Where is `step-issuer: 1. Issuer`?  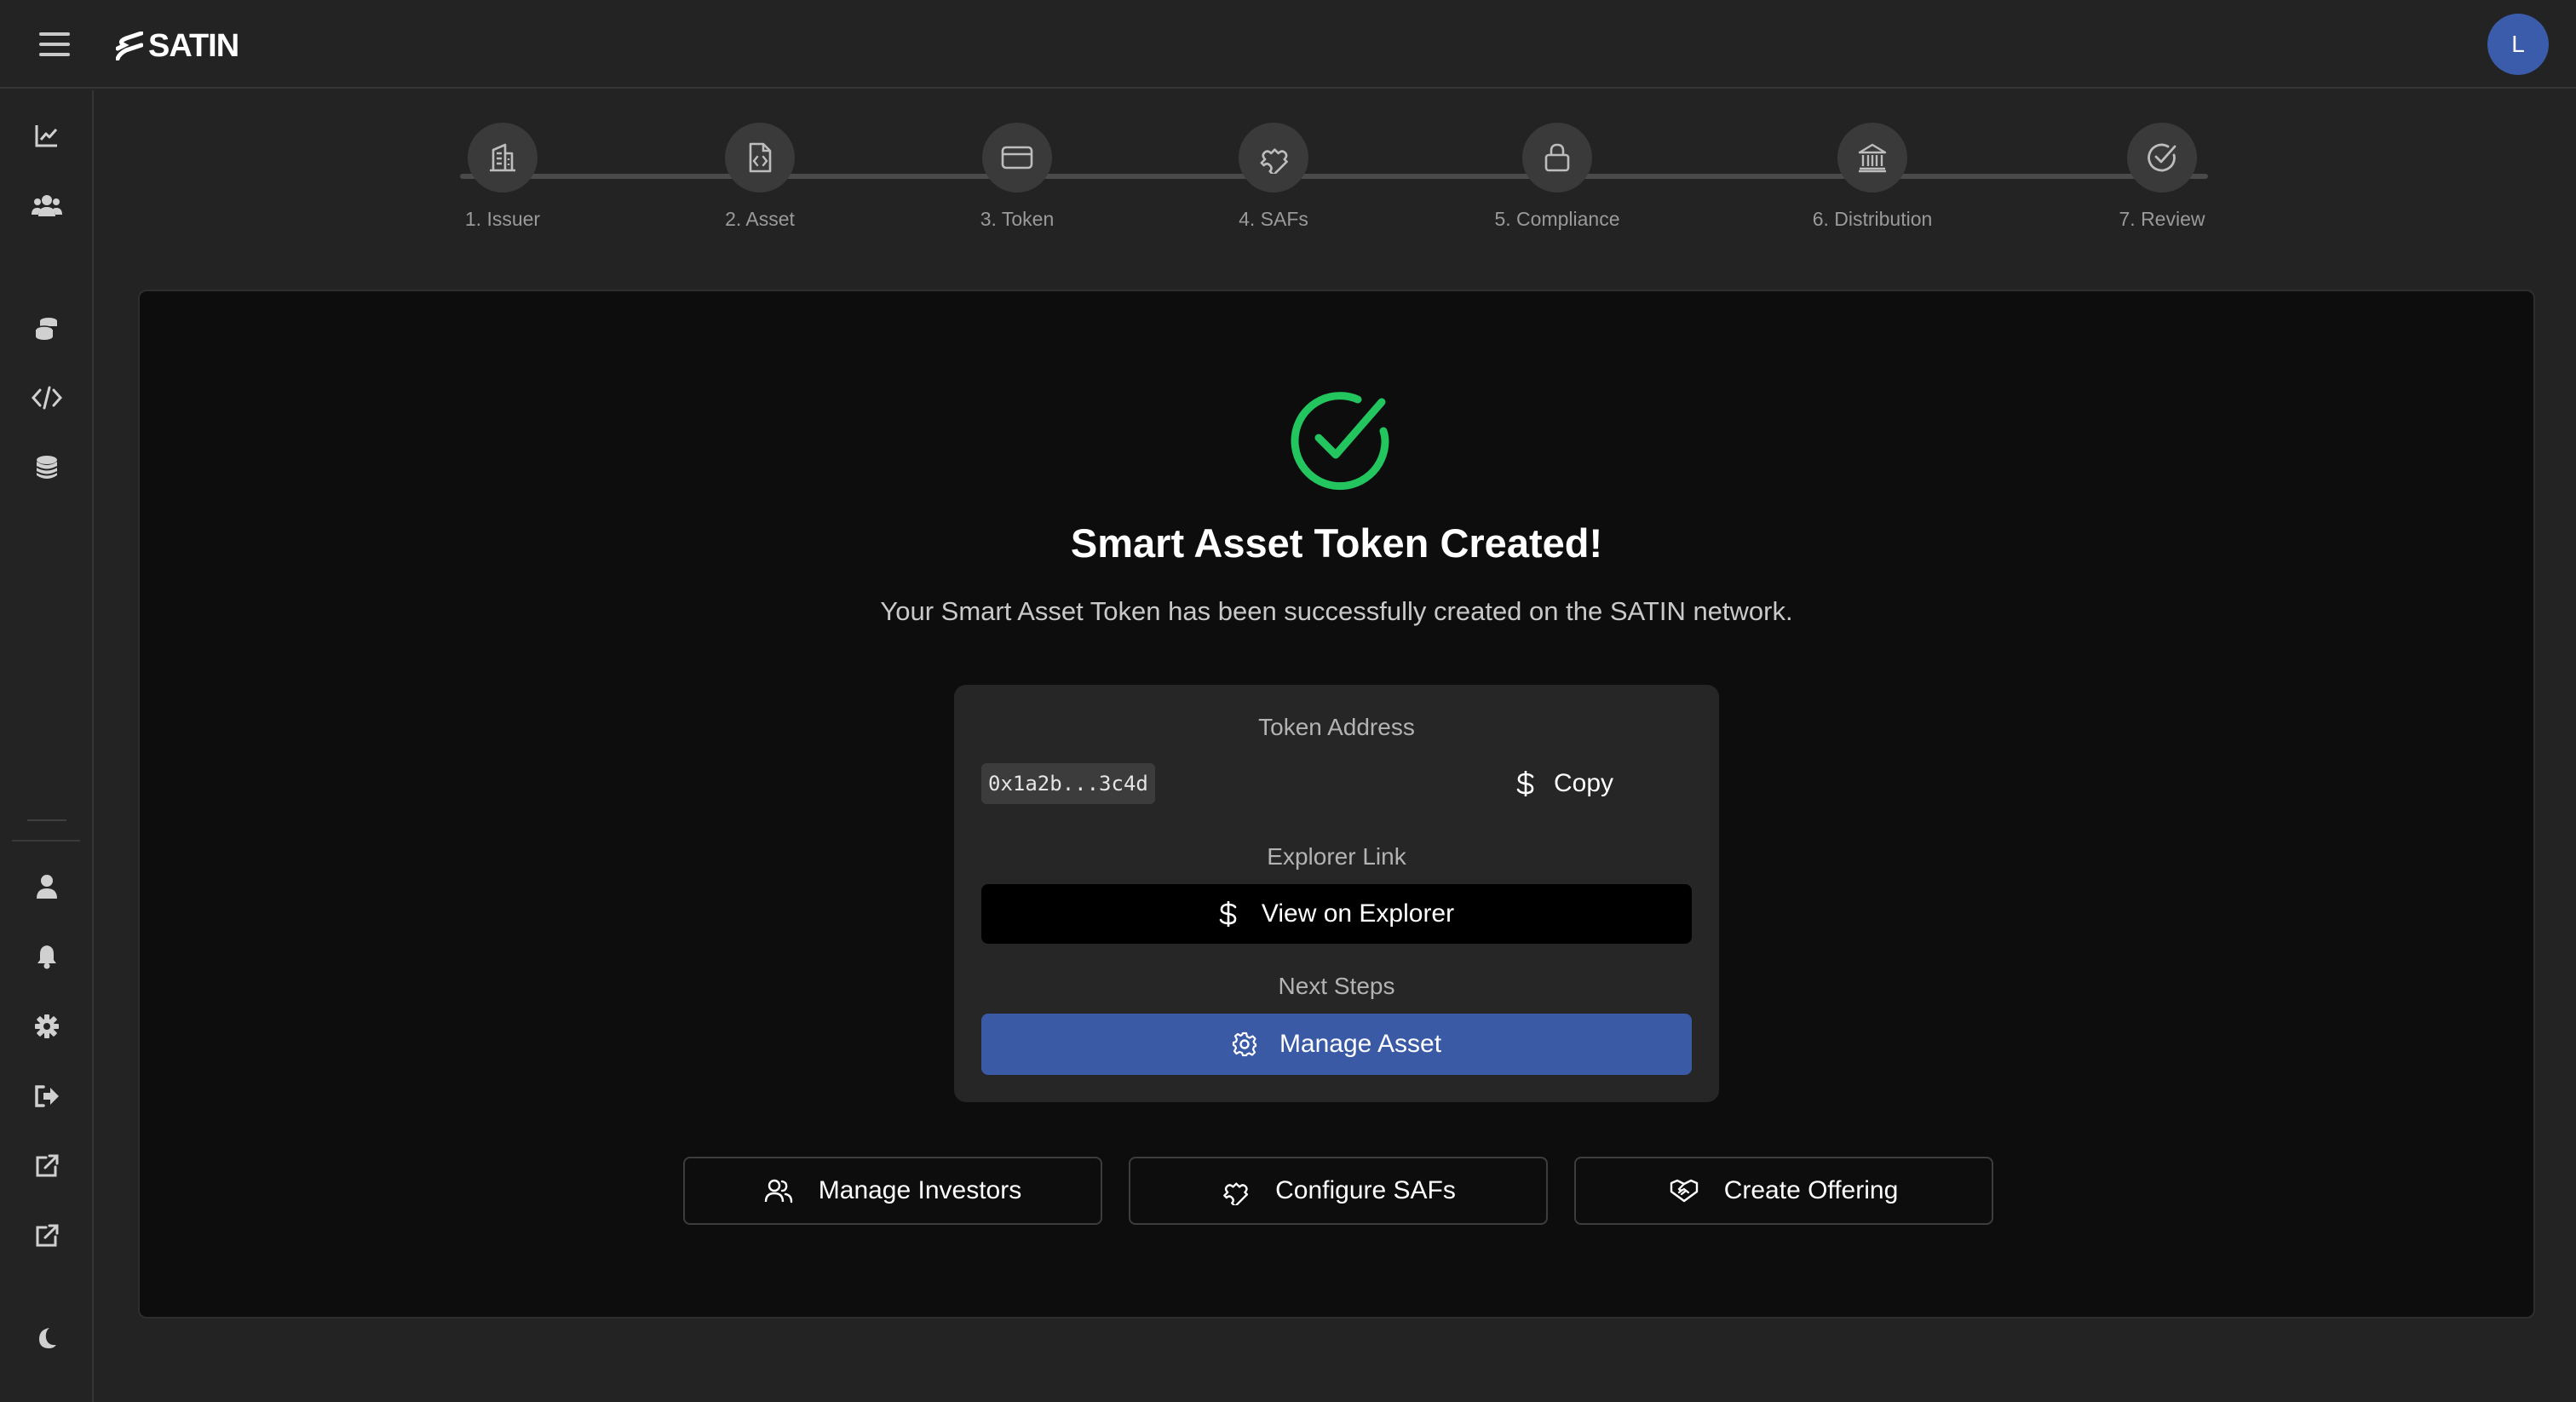
step-issuer: 1. Issuer is located at coordinates (503, 177).